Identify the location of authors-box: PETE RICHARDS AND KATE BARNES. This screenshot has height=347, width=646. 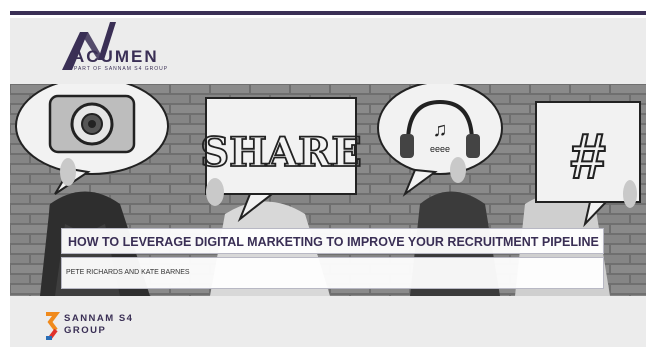
(332, 273).